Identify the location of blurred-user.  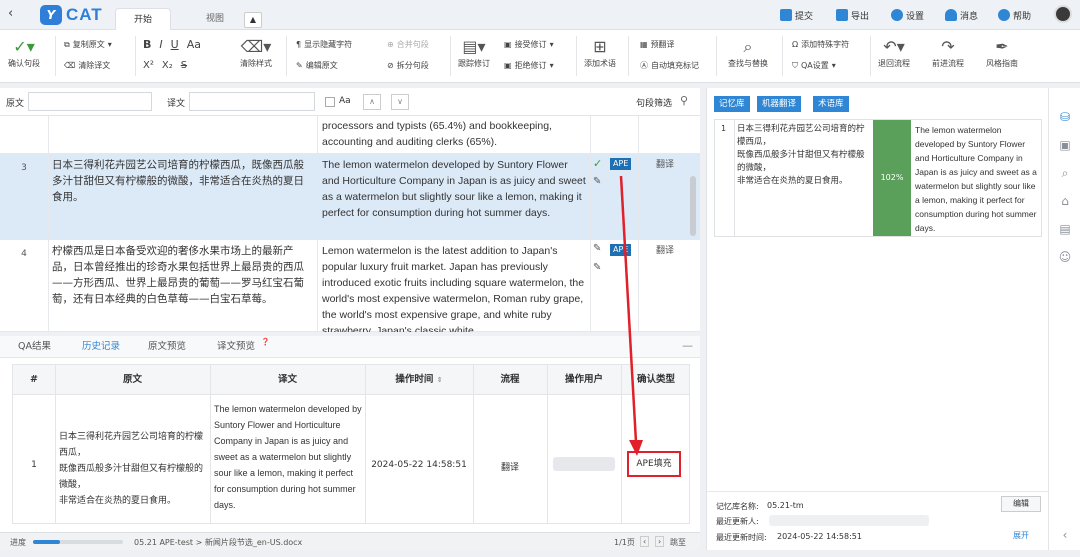
(849, 520).